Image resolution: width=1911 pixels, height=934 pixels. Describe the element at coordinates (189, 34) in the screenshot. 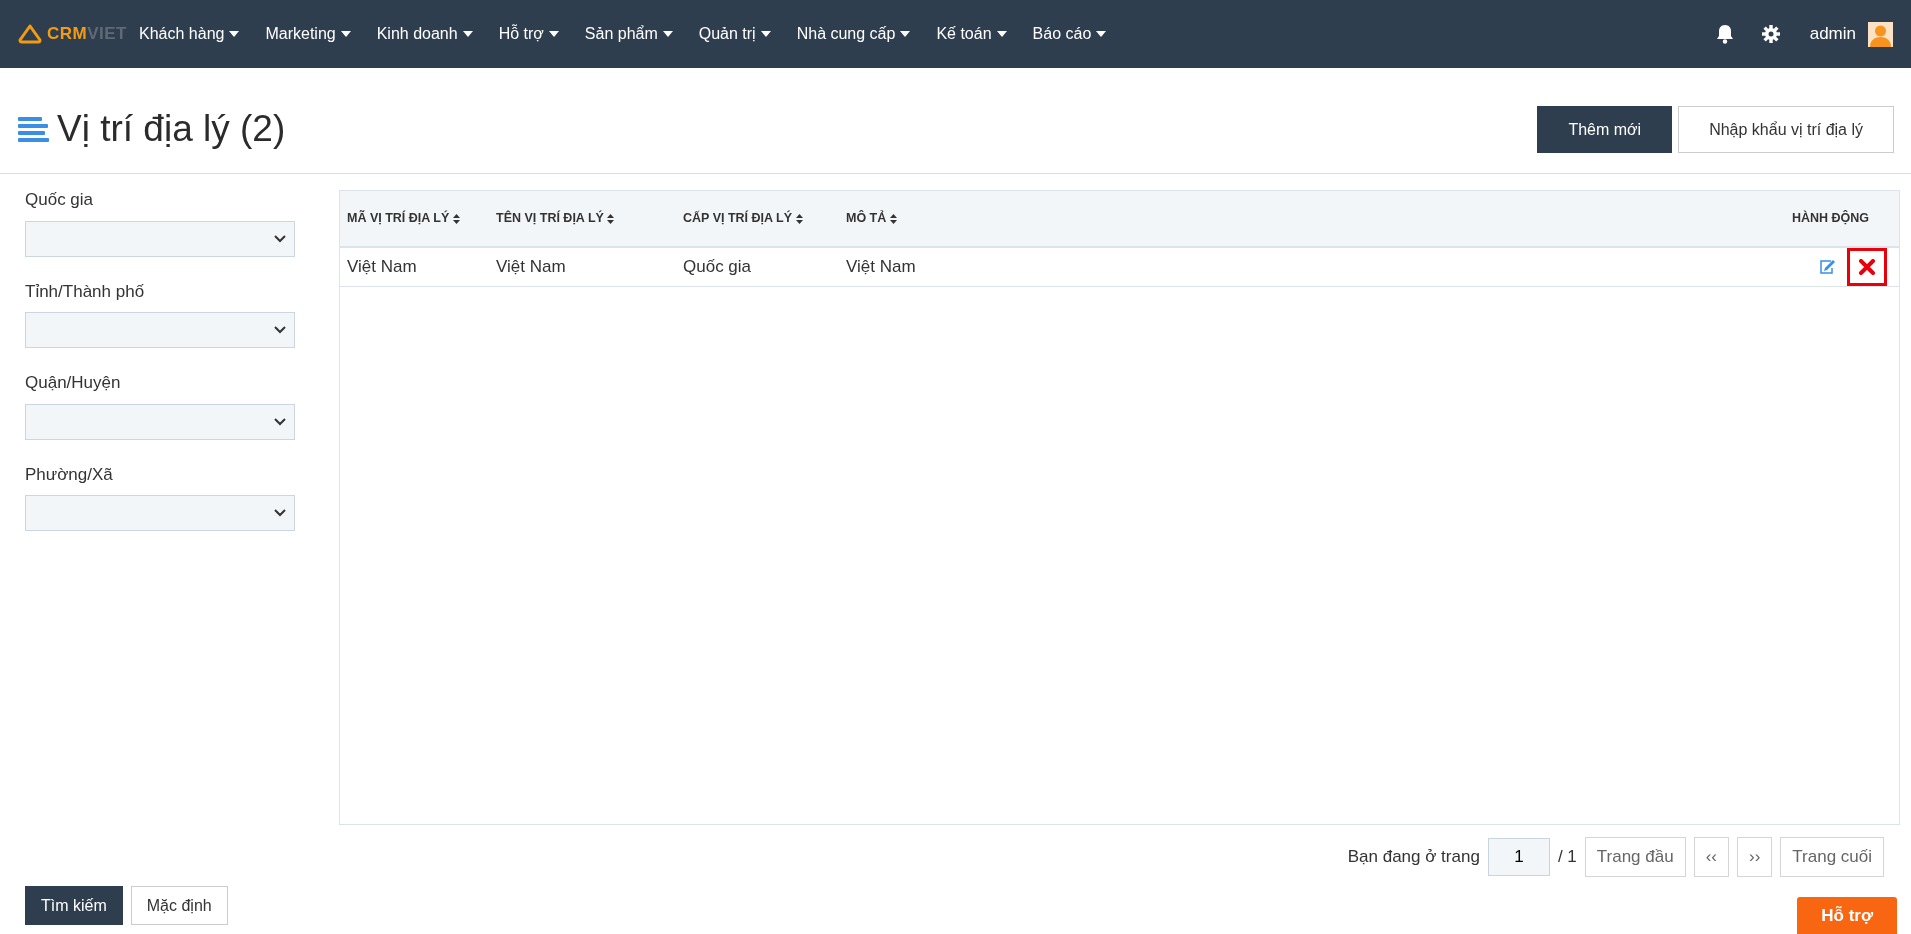

I see `menu-item: Khách hàng` at that location.